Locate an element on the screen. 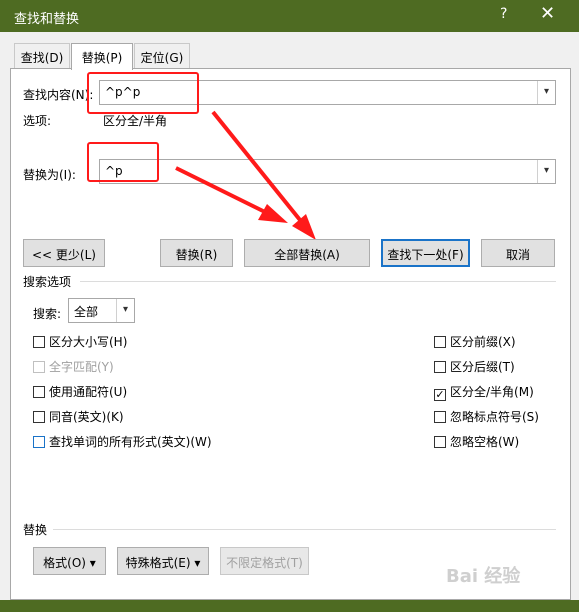 The width and height of the screenshot is (579, 612). ignore-space-checkbox: 忽略空格(W) is located at coordinates (476, 441).